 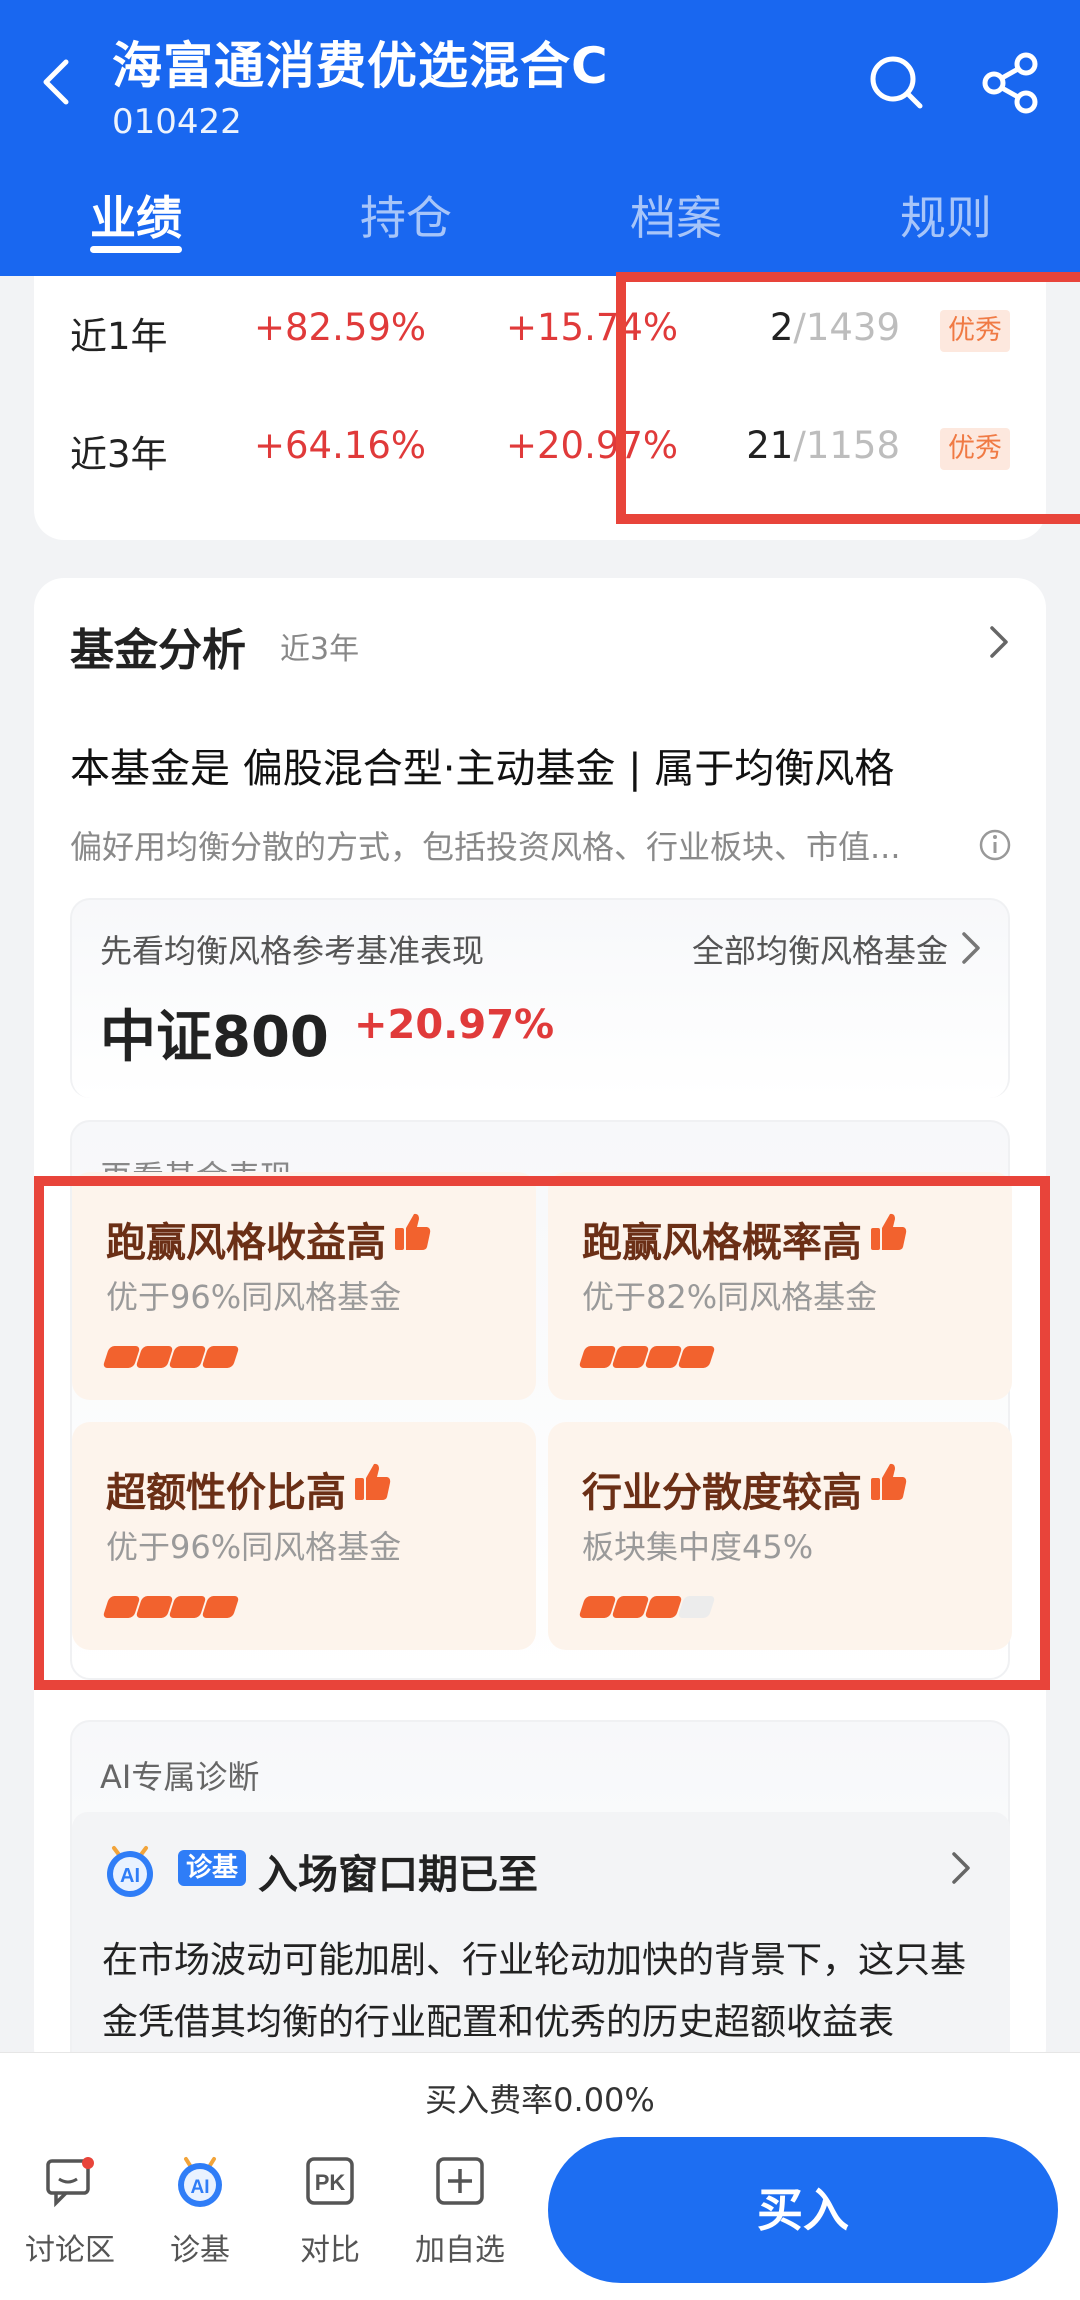 What do you see at coordinates (540, 2176) in the screenshot?
I see `bottom-action-bar: 买入费率0.00% 讨论区 AI 诊基 PK 对比 加自选 买入` at bounding box center [540, 2176].